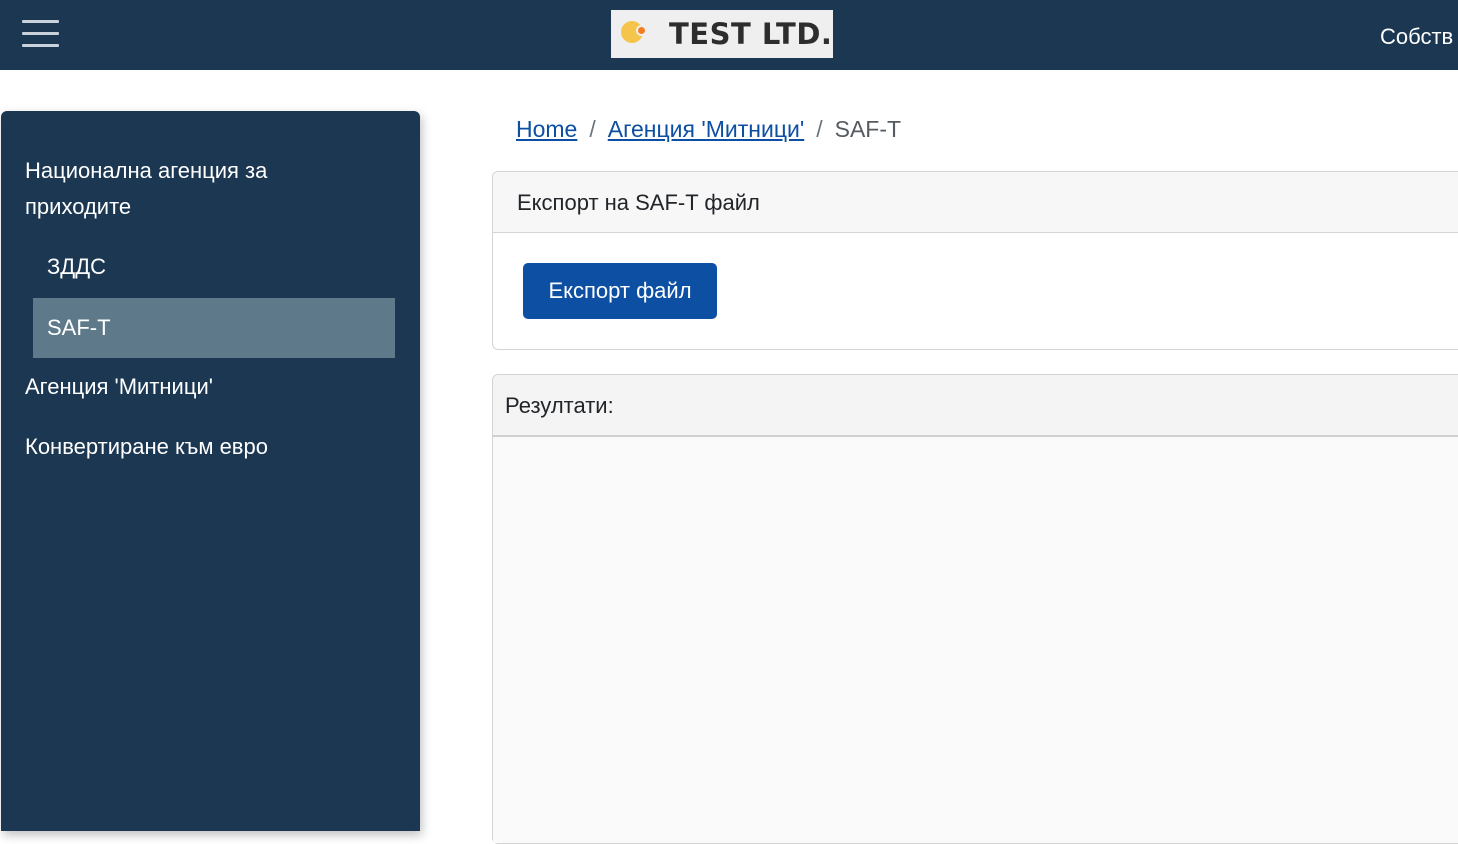 This screenshot has height=844, width=1458. I want to click on sidebar-item-customs: Агенция 'Митници', so click(119, 387).